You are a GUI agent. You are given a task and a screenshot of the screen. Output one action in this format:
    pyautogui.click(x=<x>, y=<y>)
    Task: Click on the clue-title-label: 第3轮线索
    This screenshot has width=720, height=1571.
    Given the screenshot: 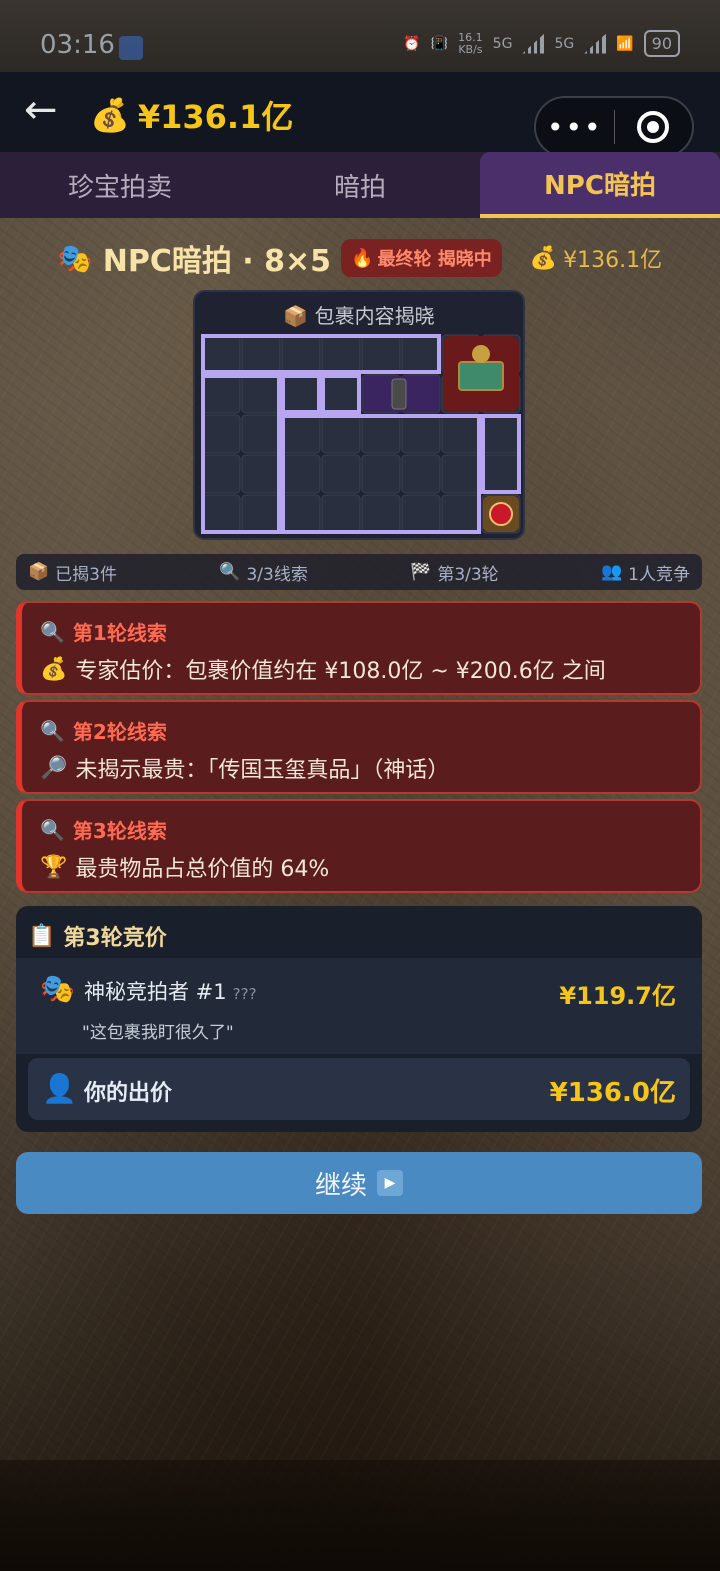 What is the action you would take?
    pyautogui.click(x=119, y=831)
    